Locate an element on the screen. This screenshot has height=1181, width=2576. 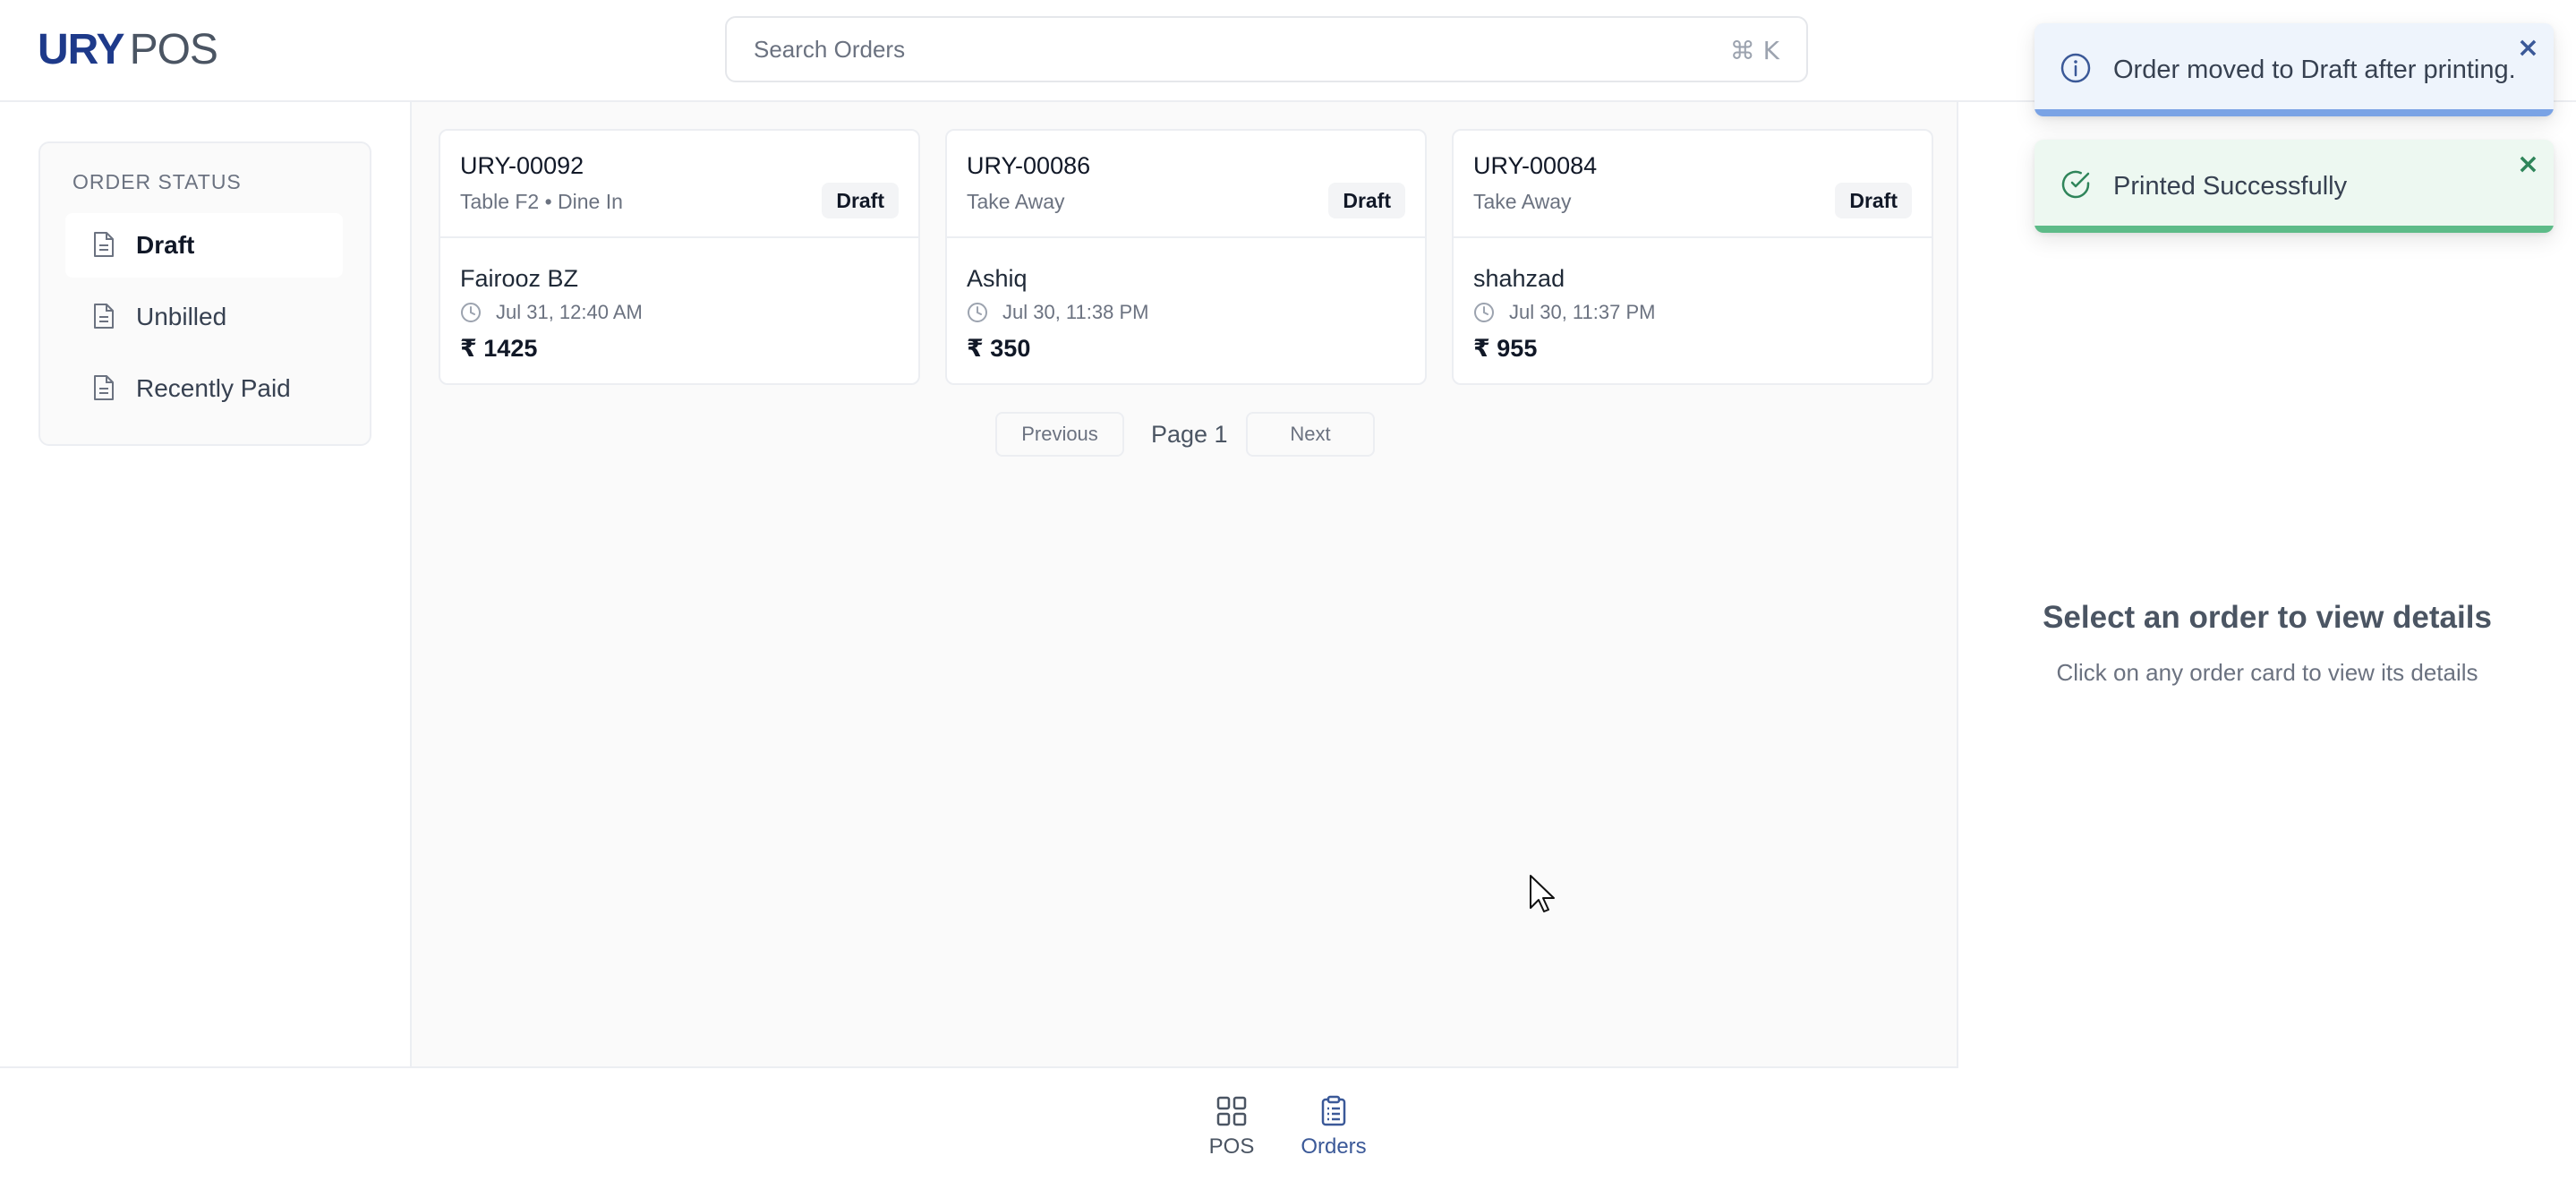
search-shortcut: ⌘ K is located at coordinates (1754, 50).